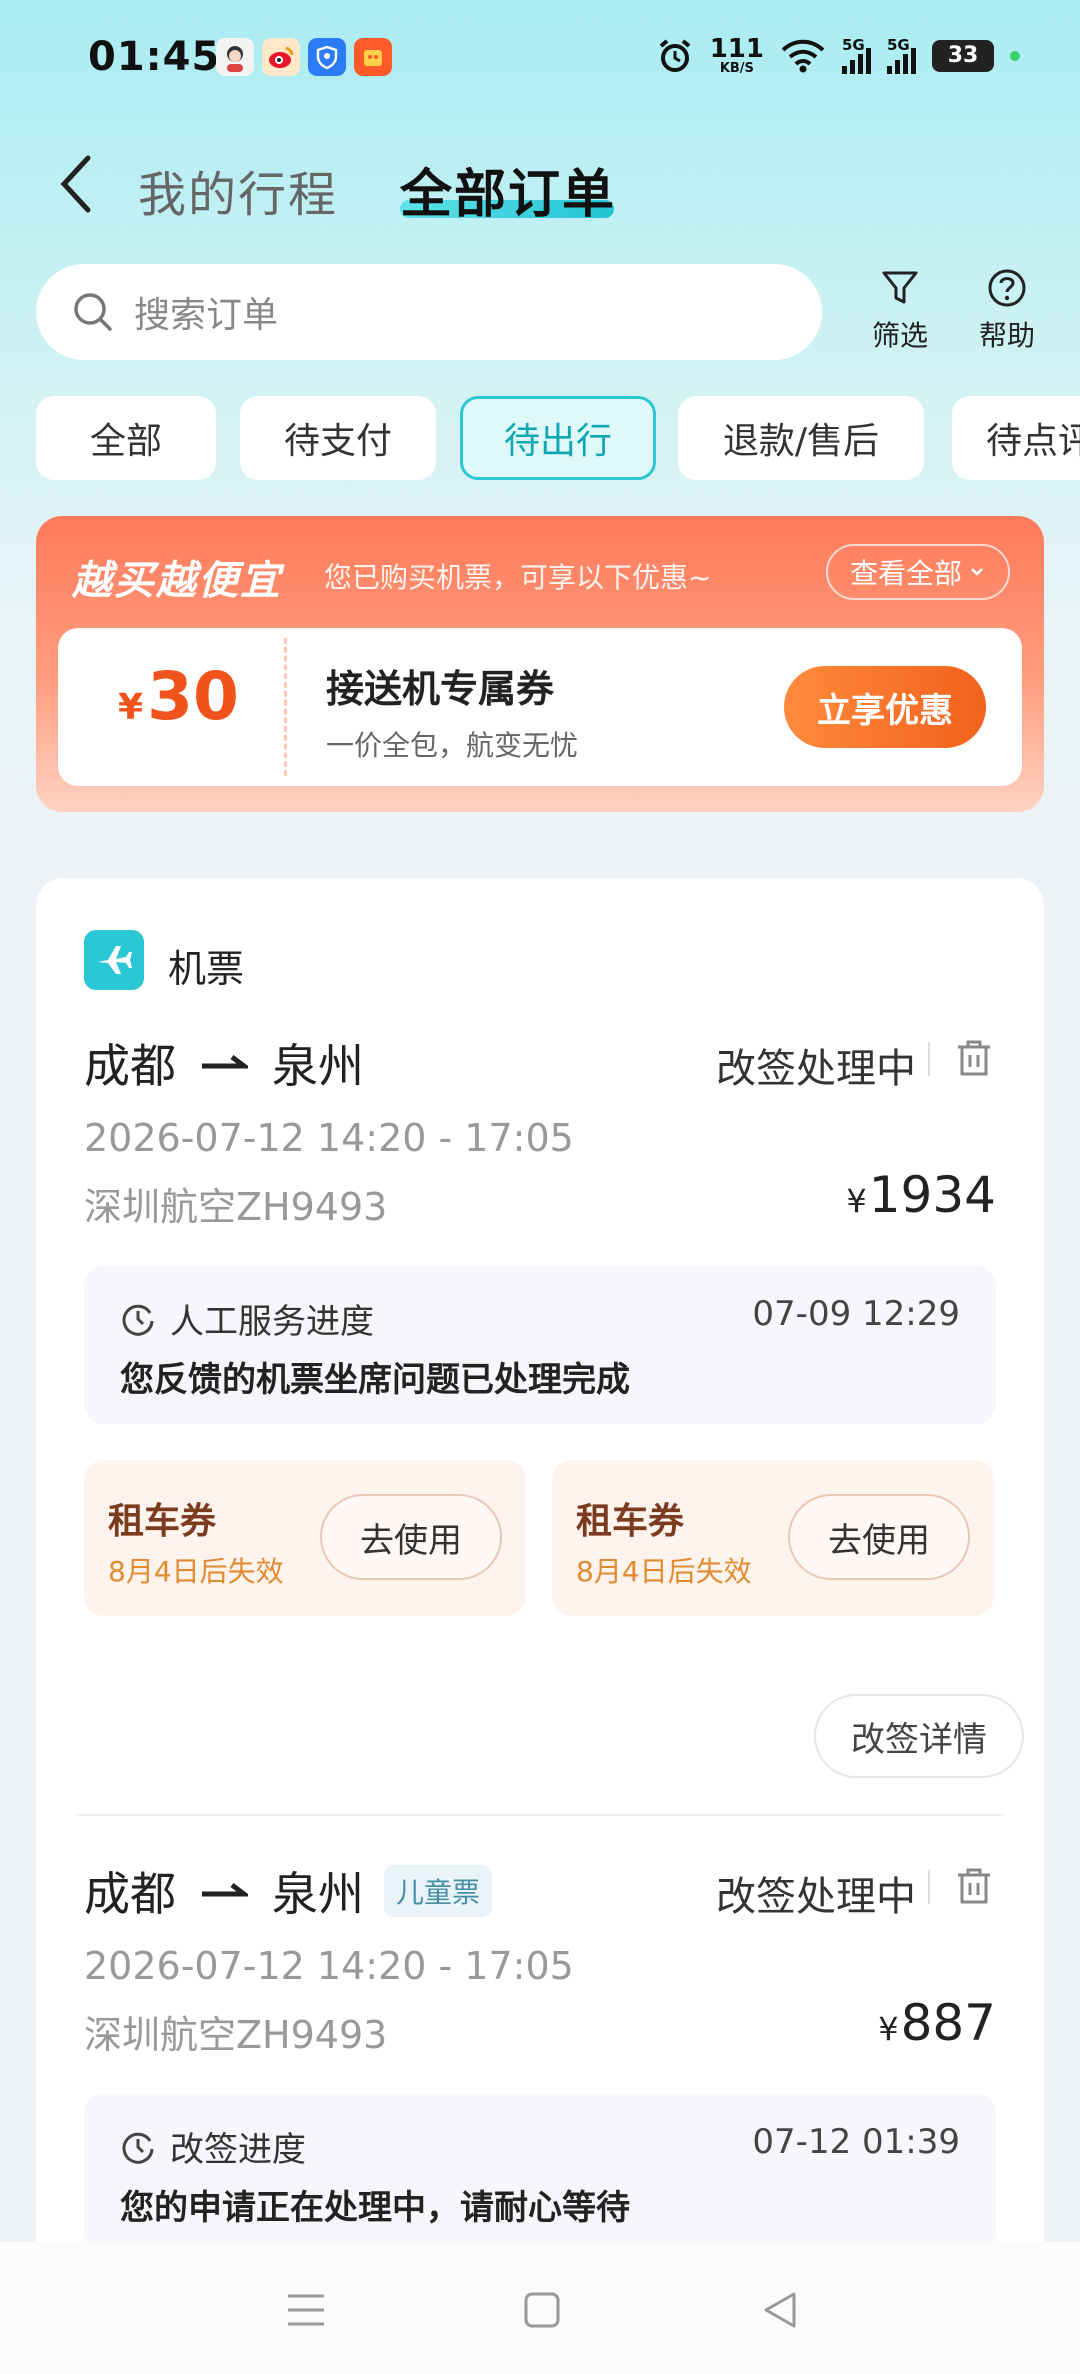  What do you see at coordinates (977, 572) in the screenshot?
I see `chevron-down-icon` at bounding box center [977, 572].